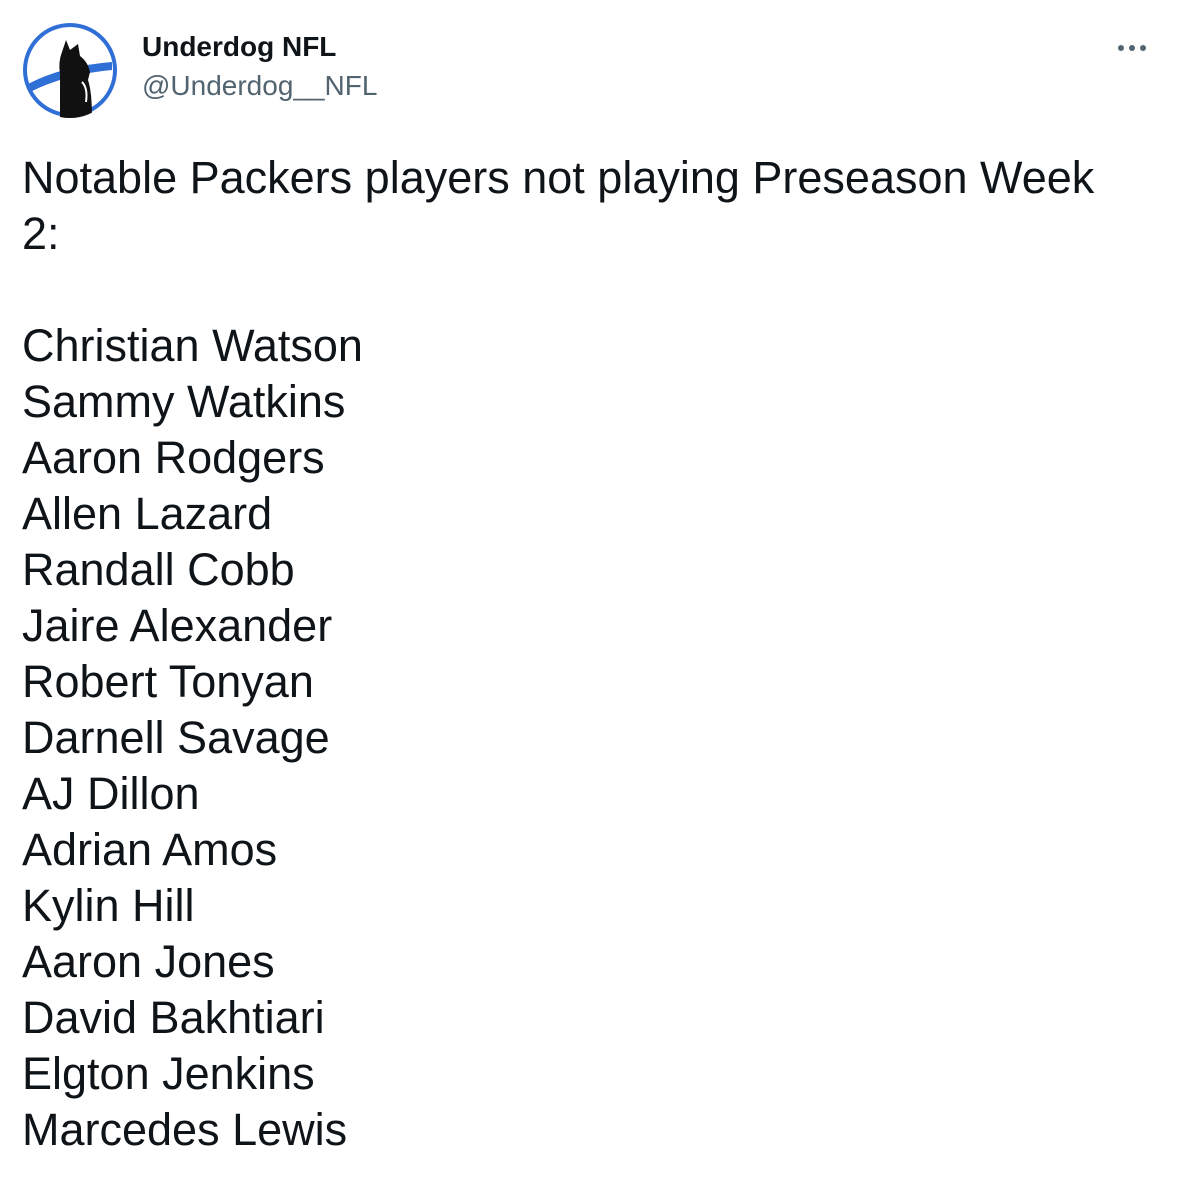 This screenshot has width=1178, height=1184. Describe the element at coordinates (168, 681) in the screenshot. I see `player-name: Robert Tonyan` at that location.